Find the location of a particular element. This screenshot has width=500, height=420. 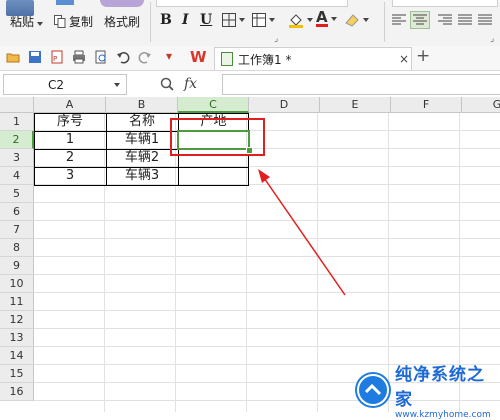

align-center-icon is located at coordinates (420, 19).